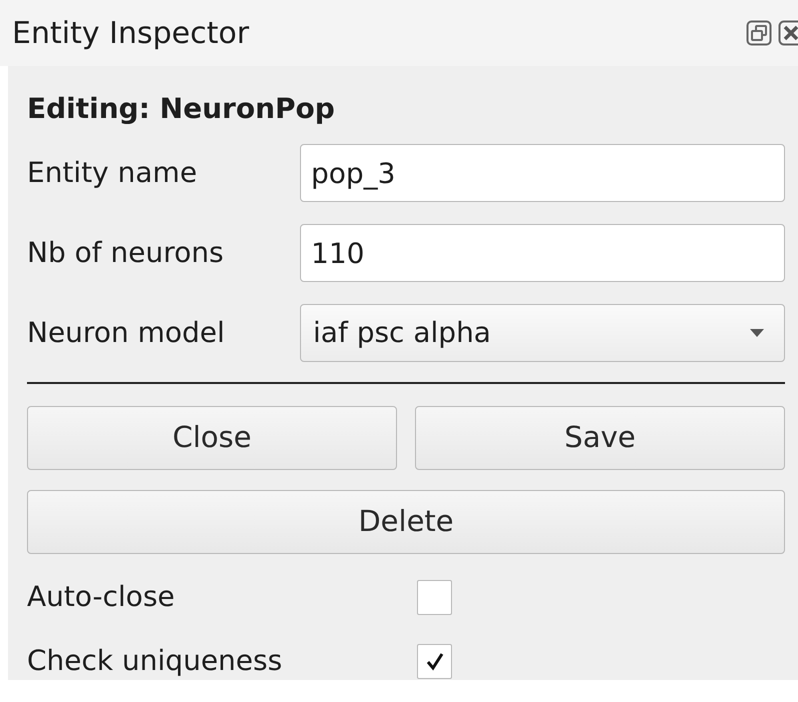  I want to click on field-label: Nb of neurons, so click(126, 253).